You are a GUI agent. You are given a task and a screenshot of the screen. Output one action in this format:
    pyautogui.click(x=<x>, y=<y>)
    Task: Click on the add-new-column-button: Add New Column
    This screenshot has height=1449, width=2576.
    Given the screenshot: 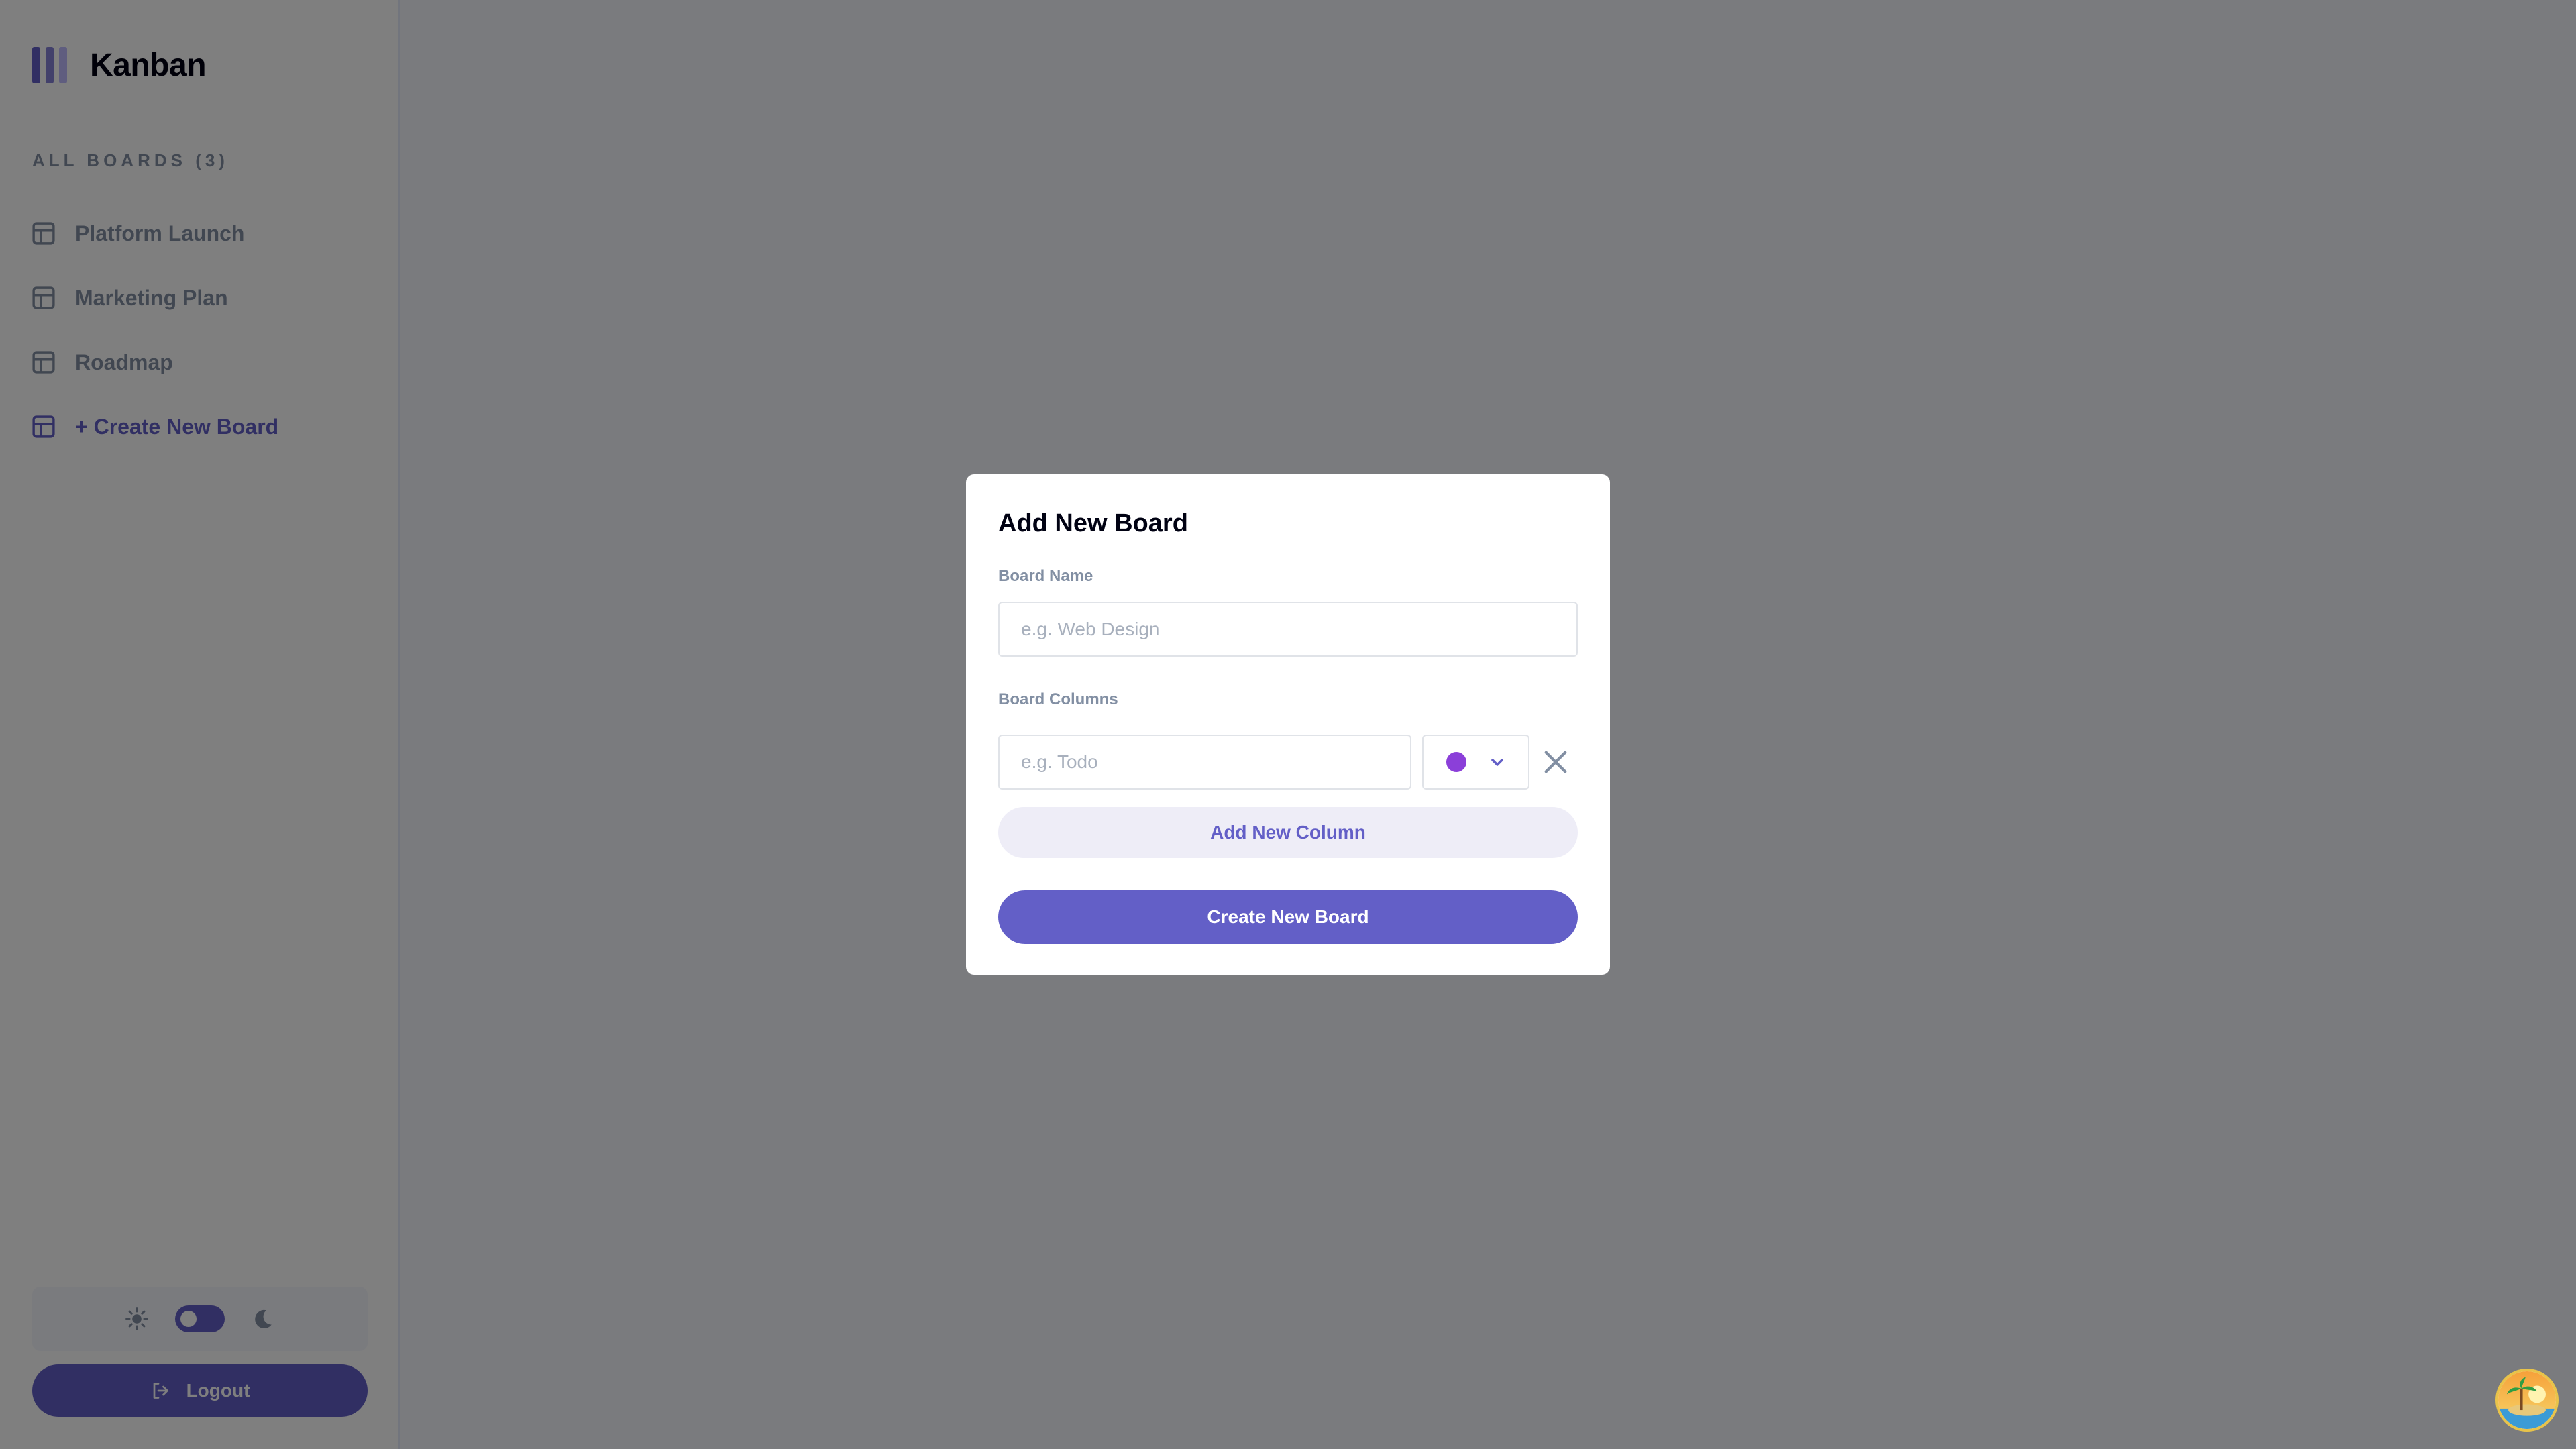 What is the action you would take?
    pyautogui.click(x=1288, y=832)
    